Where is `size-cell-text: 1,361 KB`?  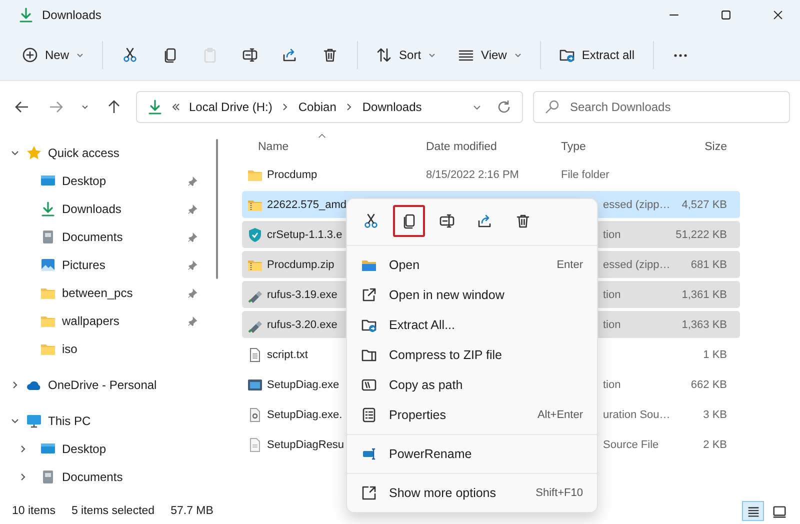 size-cell-text: 1,361 KB is located at coordinates (704, 294).